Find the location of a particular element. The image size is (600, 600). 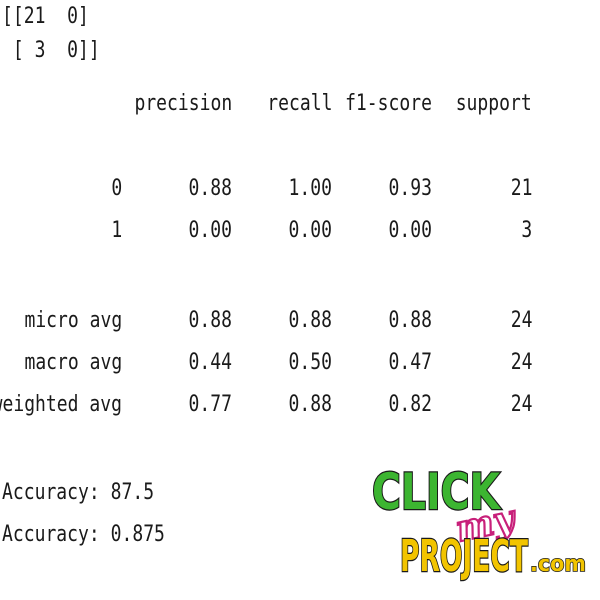

cell-support: 21 is located at coordinates (521, 188).